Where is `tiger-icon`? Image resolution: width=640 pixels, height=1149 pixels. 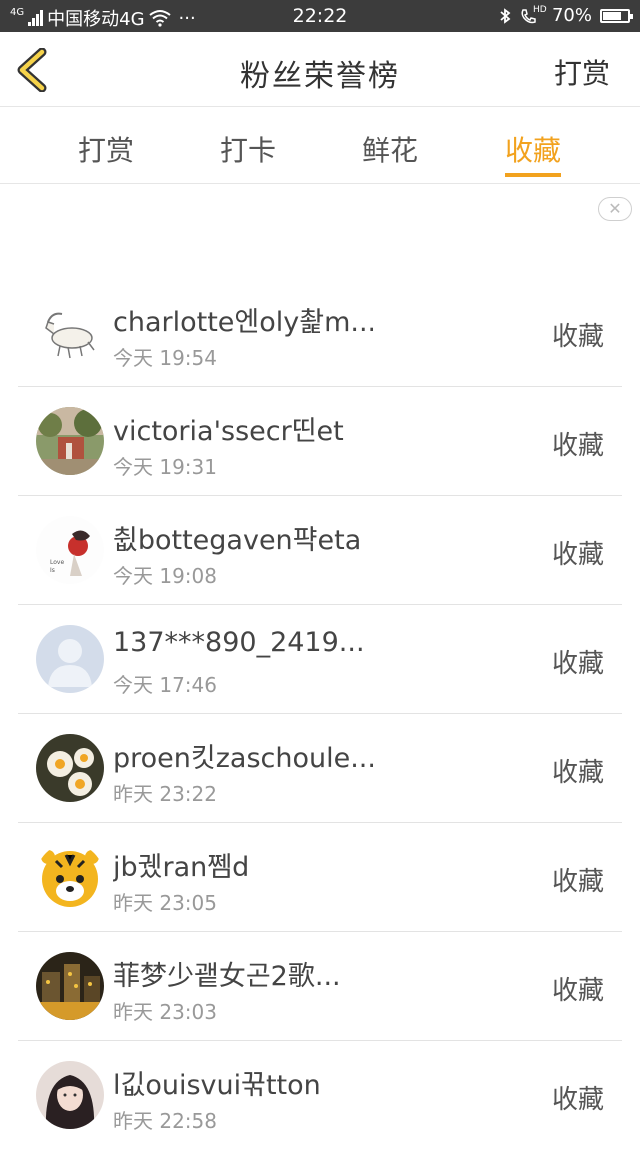
tiger-icon is located at coordinates (70, 877).